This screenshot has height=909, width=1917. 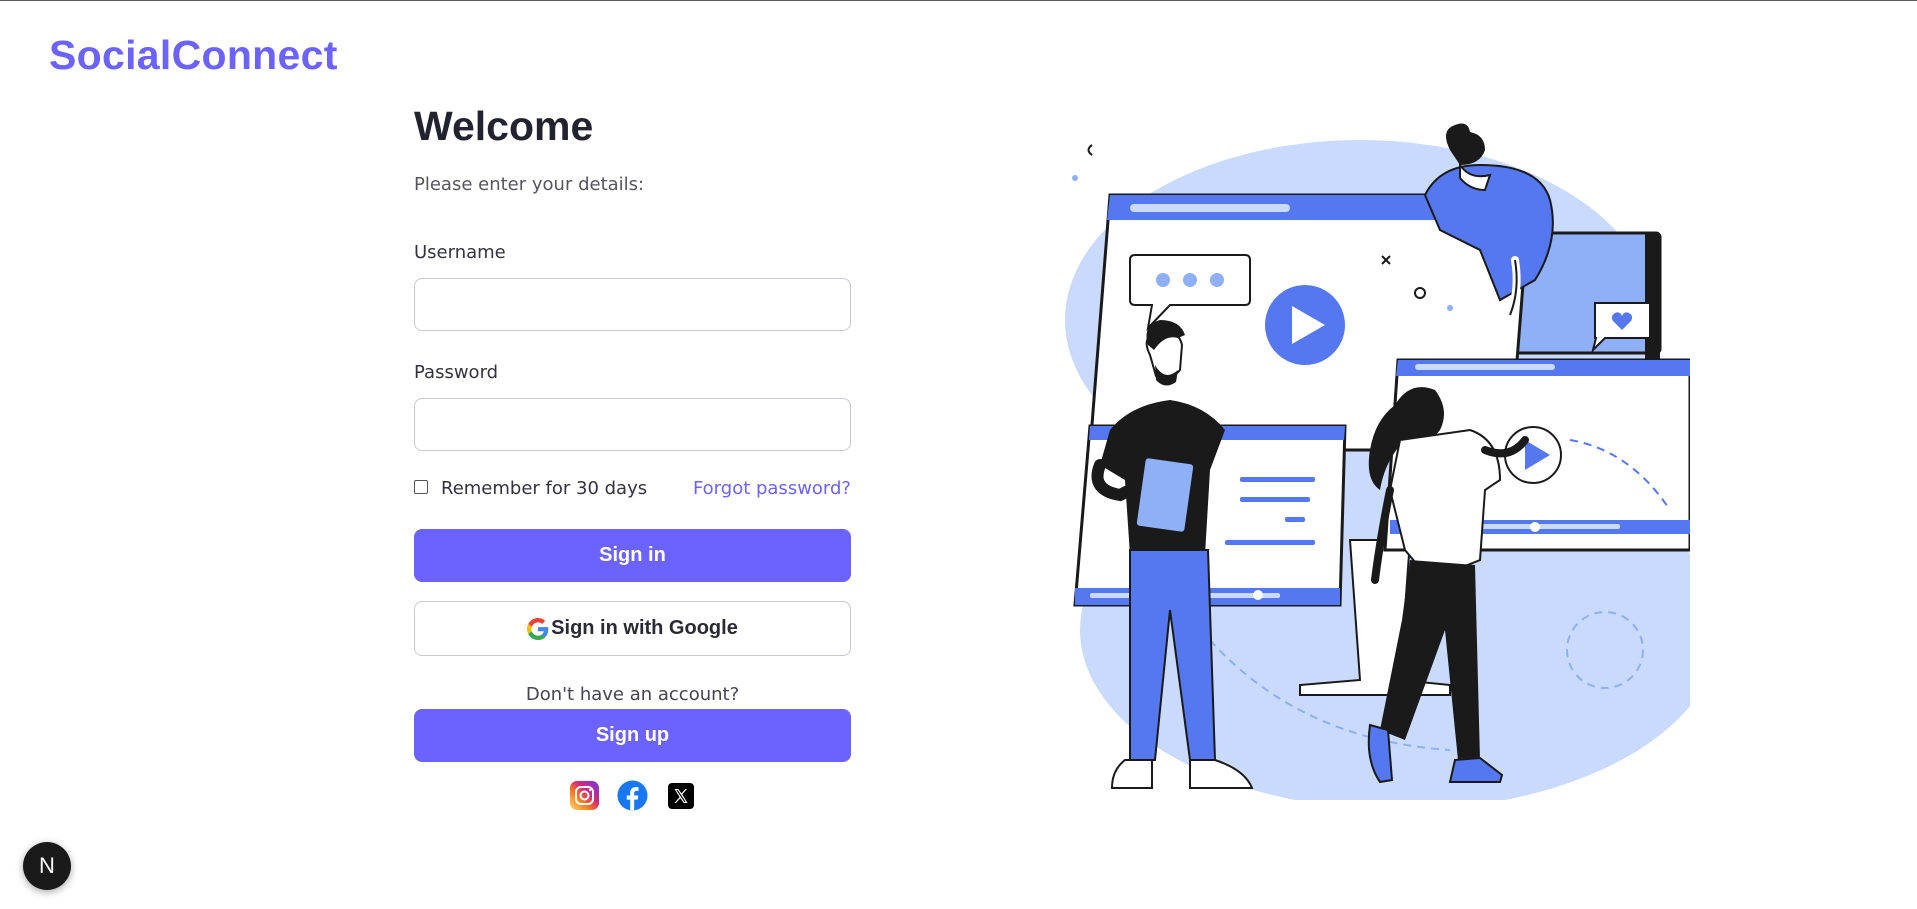 I want to click on sign-up-label: Sign up, so click(x=632, y=735).